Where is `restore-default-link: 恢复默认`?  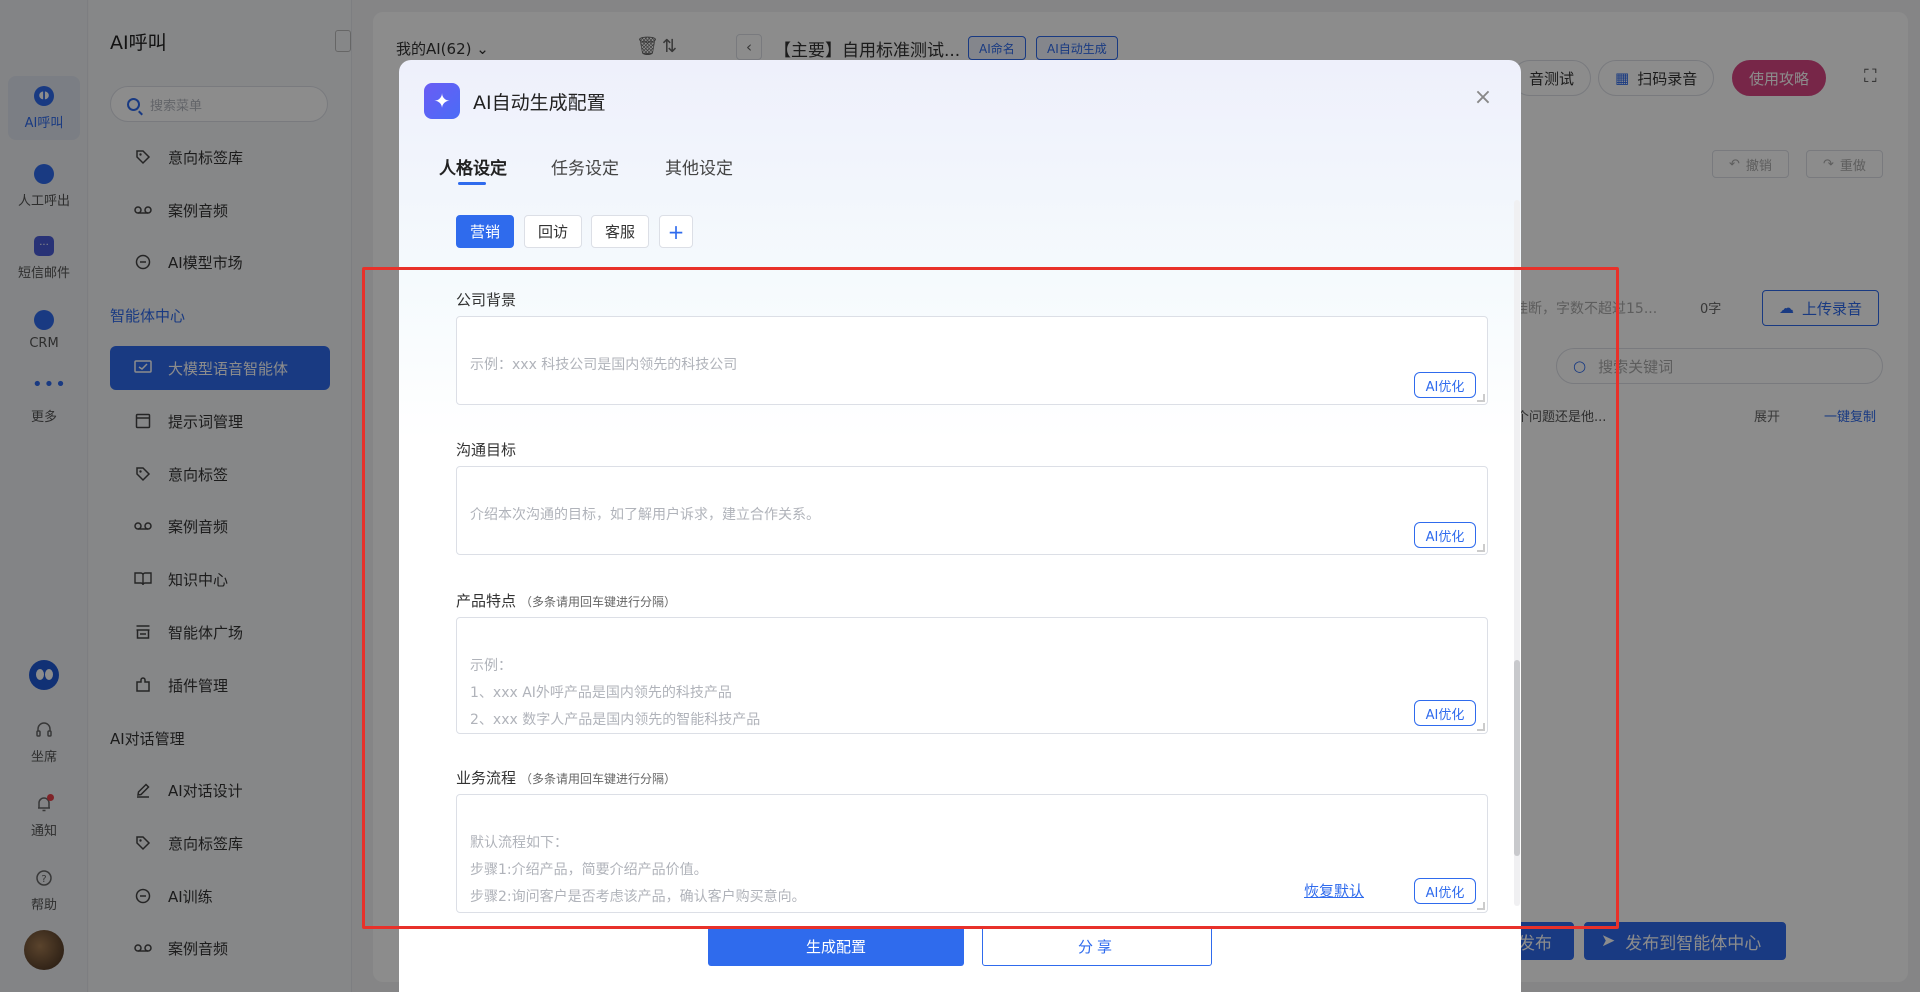 restore-default-link: 恢复默认 is located at coordinates (1334, 890).